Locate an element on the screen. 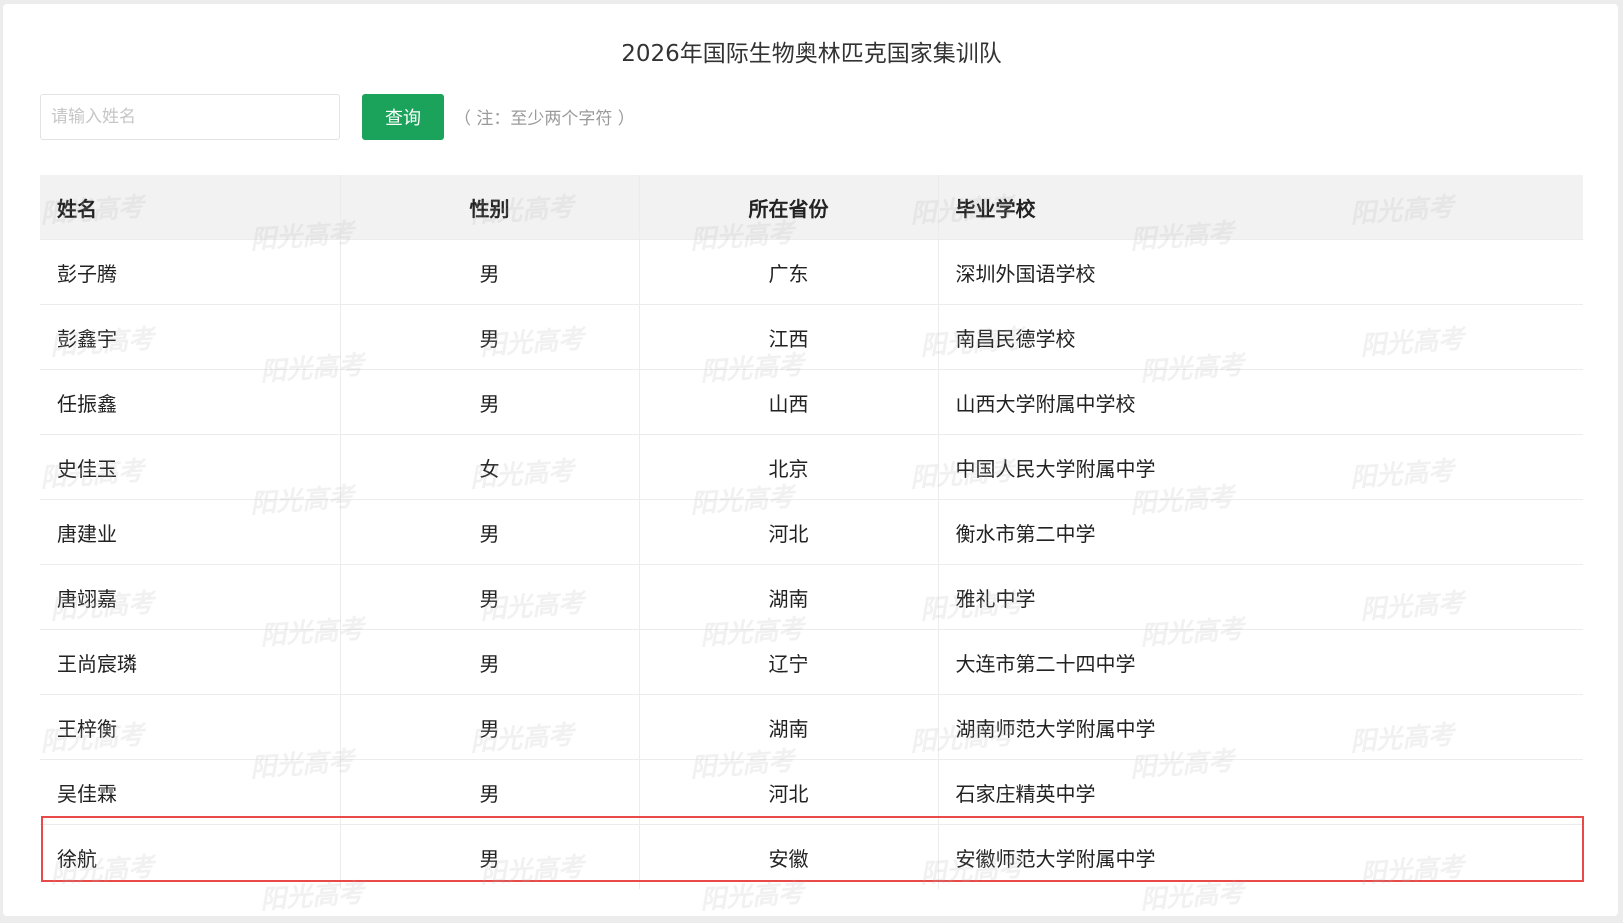  cell-name: 任振鑫 is located at coordinates (190, 402).